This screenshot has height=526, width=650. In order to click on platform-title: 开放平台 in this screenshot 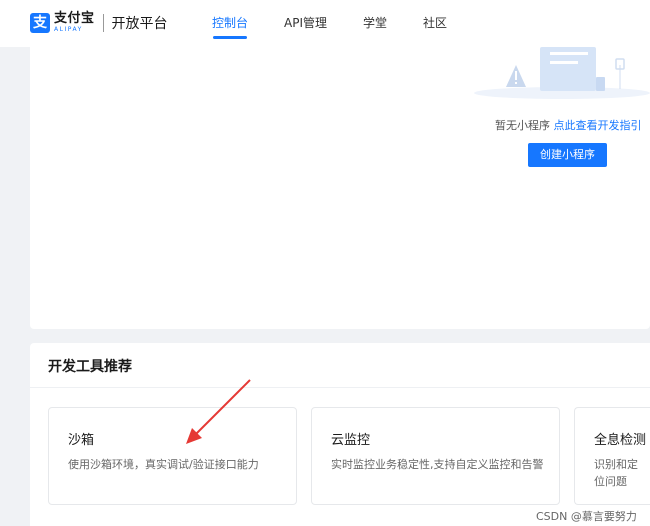, I will do `click(139, 23)`.